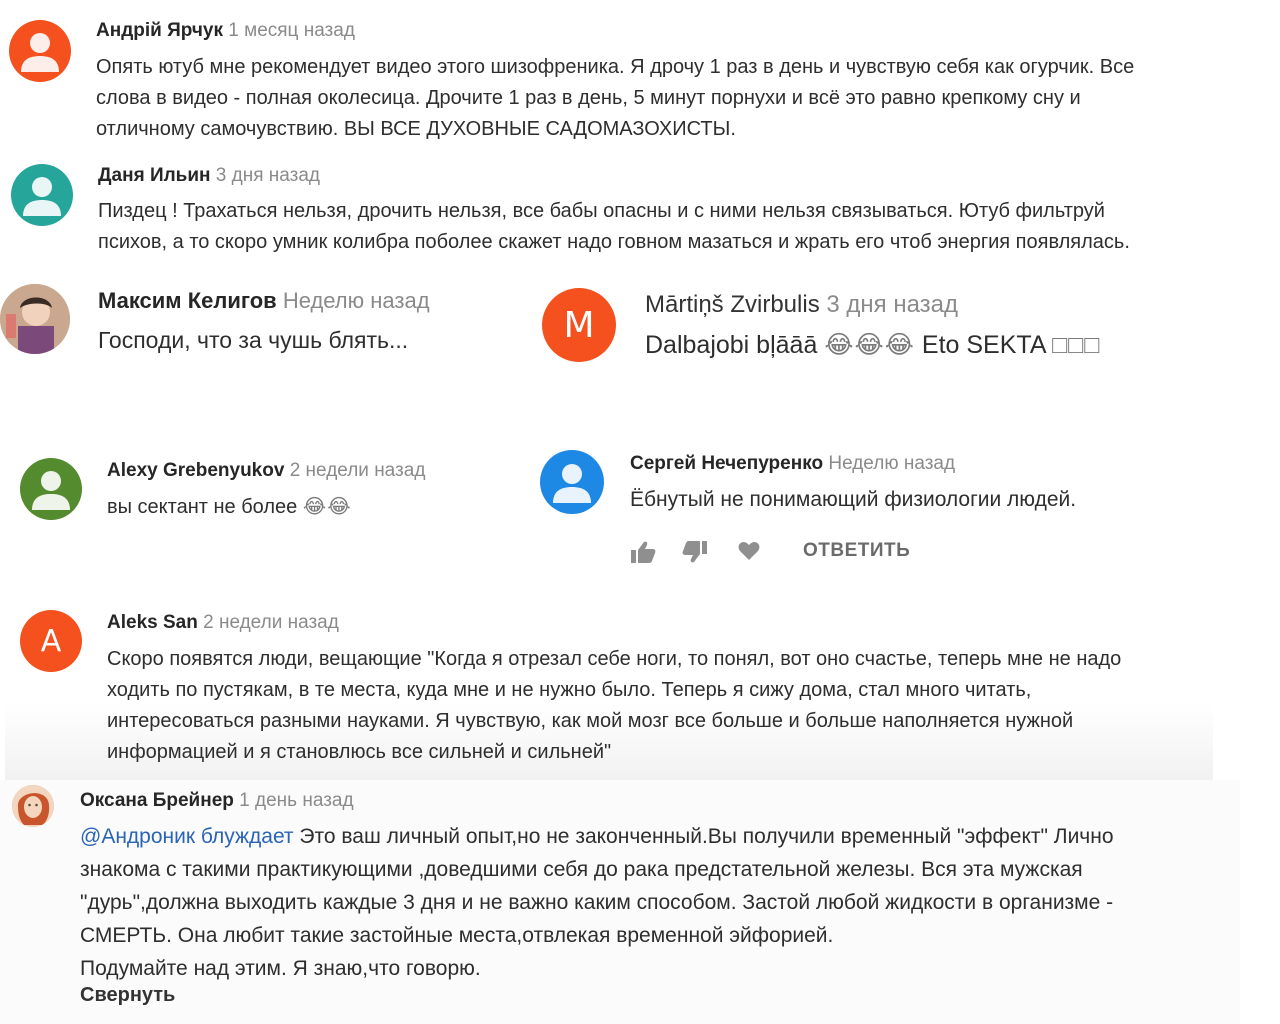 Image resolution: width=1280 pixels, height=1024 pixels. I want to click on comment-header: Сергей Нечепуренко Неделю назад, so click(792, 464).